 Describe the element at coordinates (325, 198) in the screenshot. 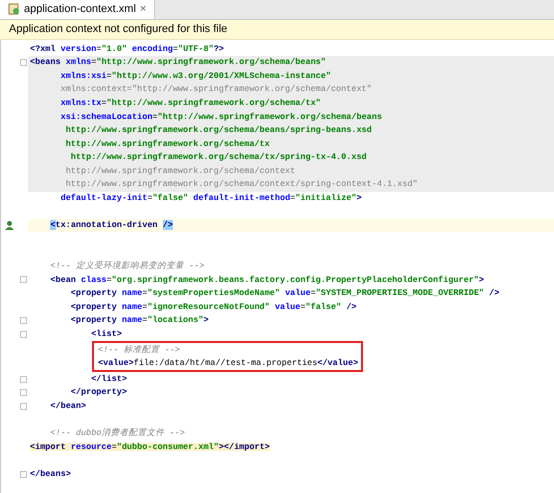

I see `code-token: "initialize"` at that location.